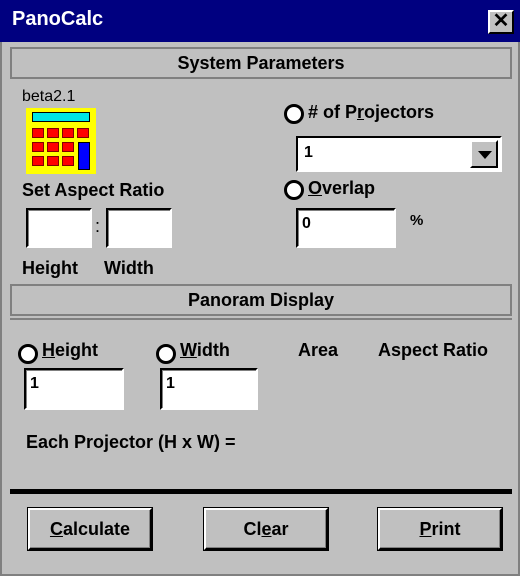  I want to click on projectors-selected-value: 1, so click(308, 152).